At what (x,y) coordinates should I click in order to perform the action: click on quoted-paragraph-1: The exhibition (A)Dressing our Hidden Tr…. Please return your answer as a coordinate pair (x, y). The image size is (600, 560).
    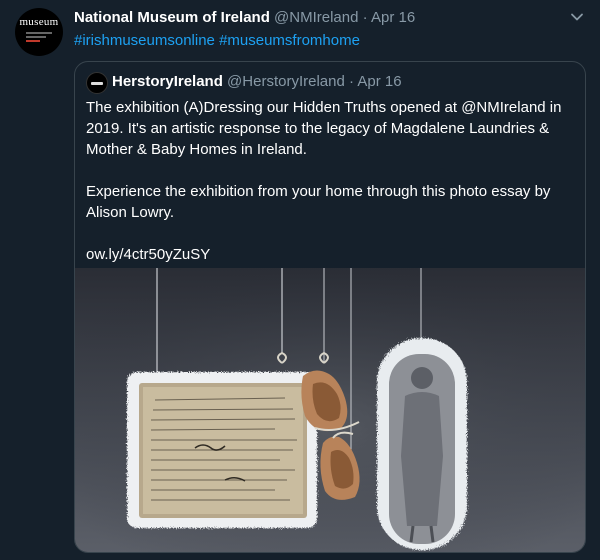
    Looking at the image, I should click on (324, 128).